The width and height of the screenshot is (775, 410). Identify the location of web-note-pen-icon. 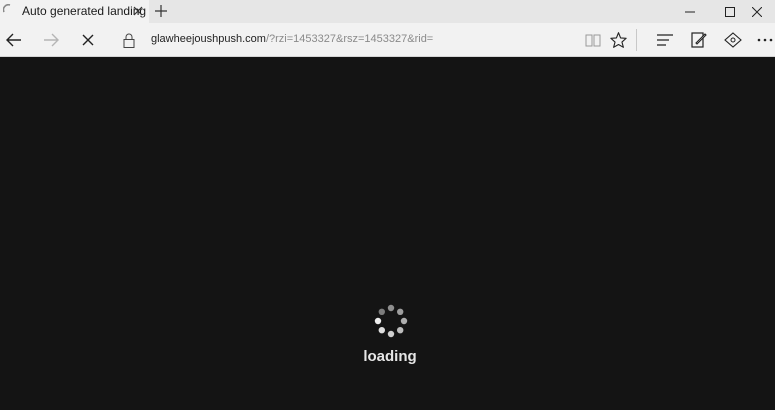
(699, 40).